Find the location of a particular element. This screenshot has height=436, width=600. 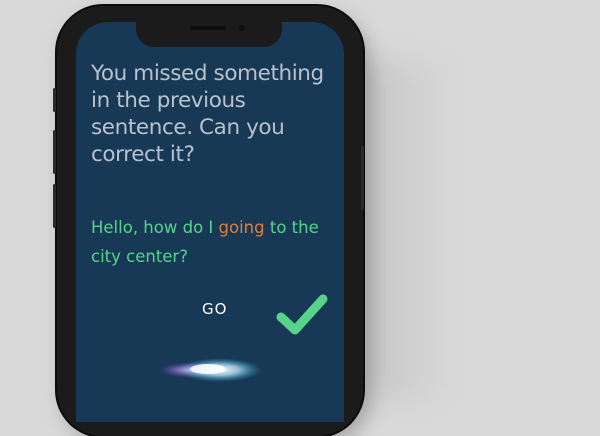

mute-switch is located at coordinates (54, 100).